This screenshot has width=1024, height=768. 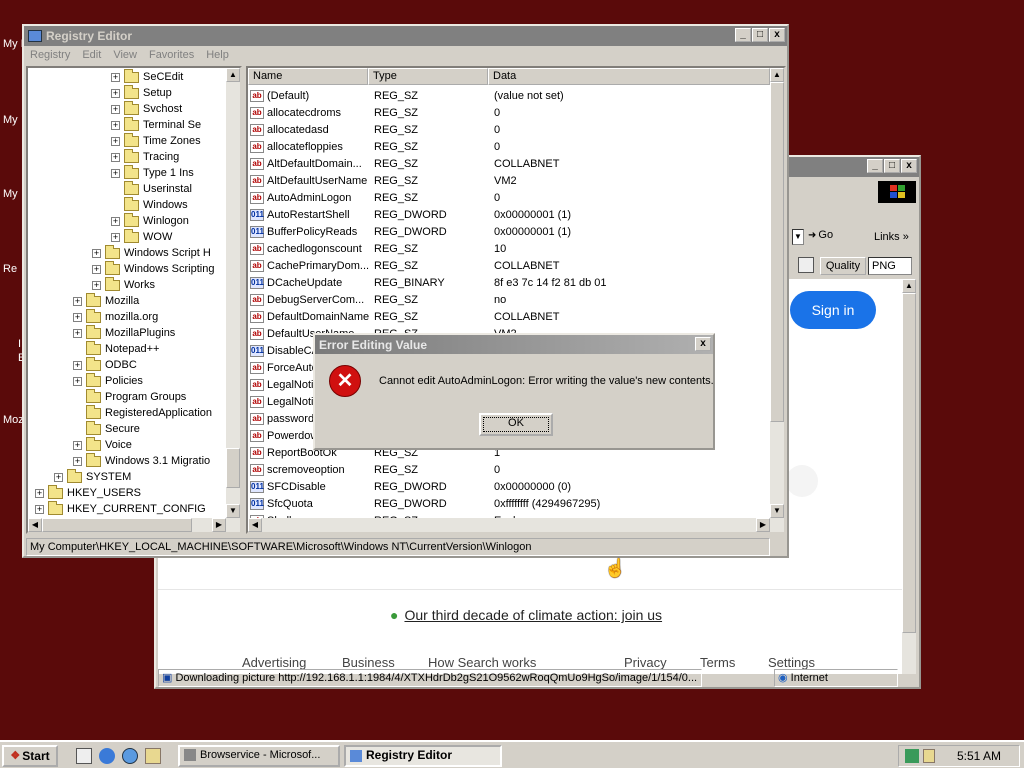 What do you see at coordinates (141, 236) in the screenshot?
I see `tree-node: + WOW` at bounding box center [141, 236].